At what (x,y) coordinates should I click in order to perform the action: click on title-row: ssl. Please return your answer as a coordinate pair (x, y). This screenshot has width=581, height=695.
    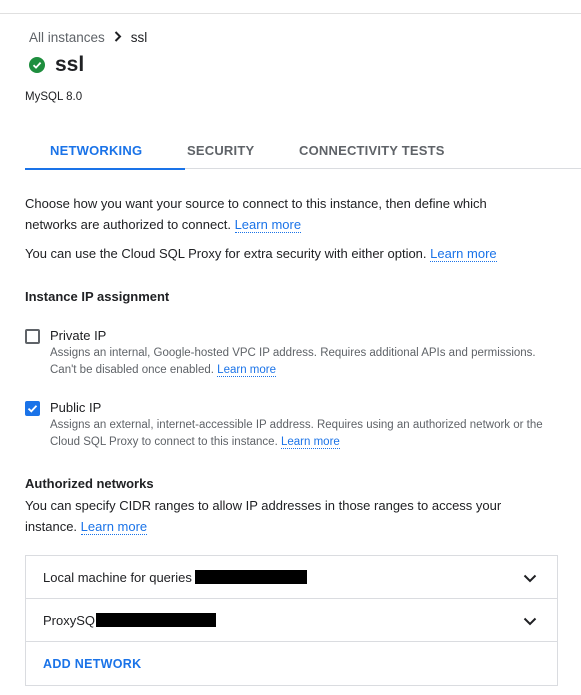
    Looking at the image, I should click on (56, 65).